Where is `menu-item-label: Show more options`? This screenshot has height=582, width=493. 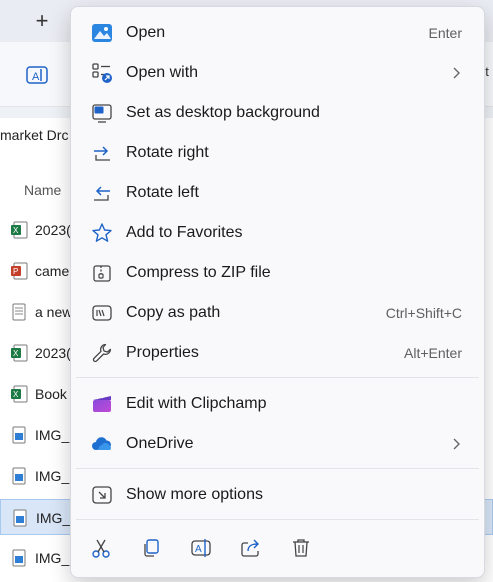 menu-item-label: Show more options is located at coordinates (194, 494).